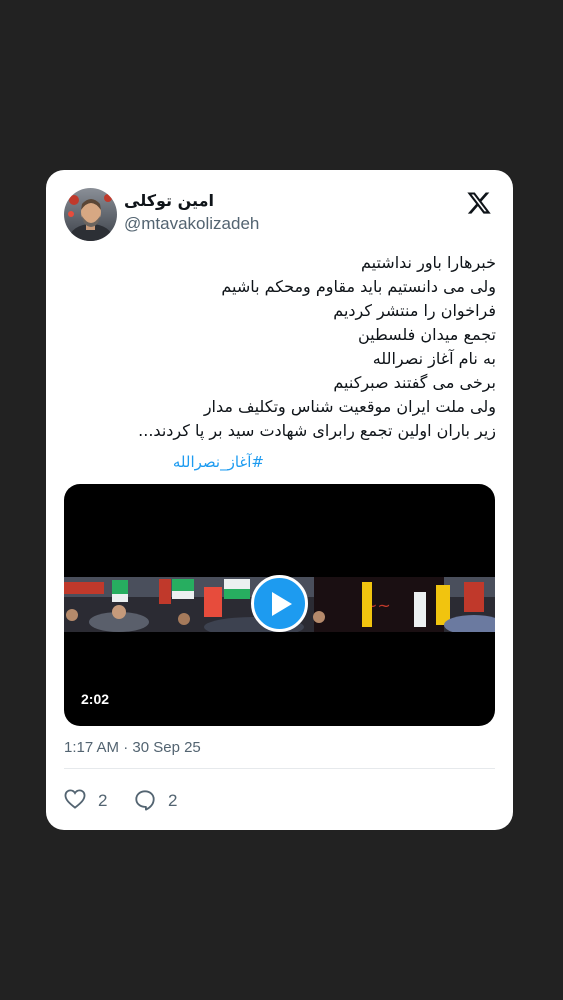 This screenshot has width=563, height=1000. What do you see at coordinates (173, 800) in the screenshot?
I see `reply-count: 2` at bounding box center [173, 800].